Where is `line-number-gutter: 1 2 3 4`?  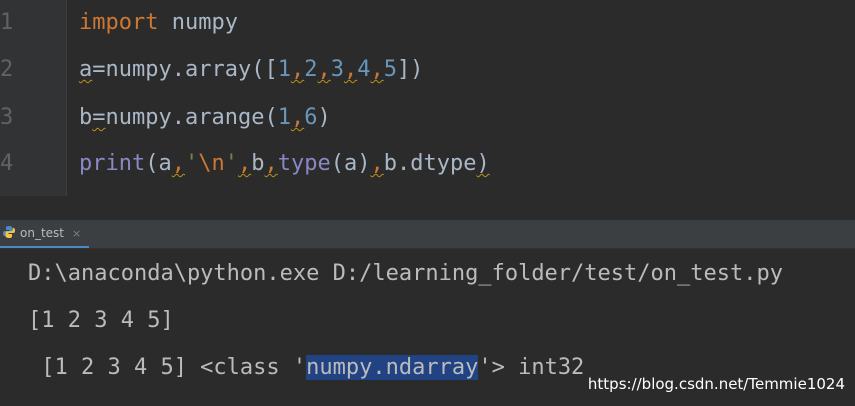
line-number-gutter: 1 2 3 4 is located at coordinates (33, 98).